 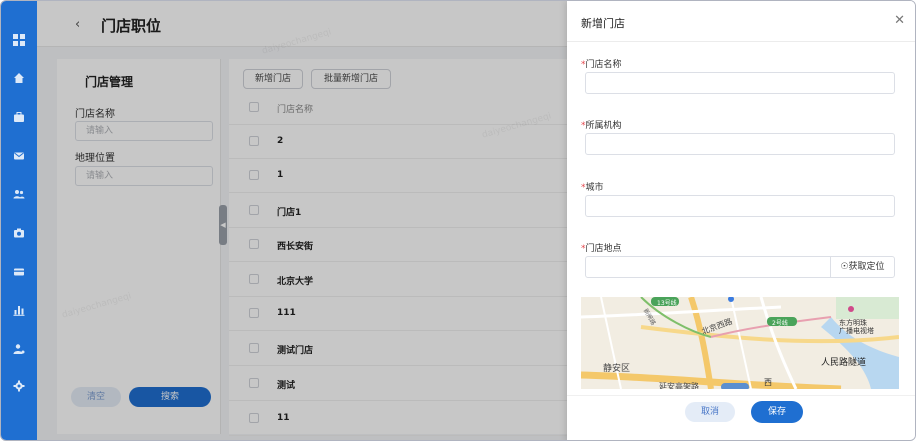 I want to click on store-name-field-label: *门店名称, so click(x=601, y=65).